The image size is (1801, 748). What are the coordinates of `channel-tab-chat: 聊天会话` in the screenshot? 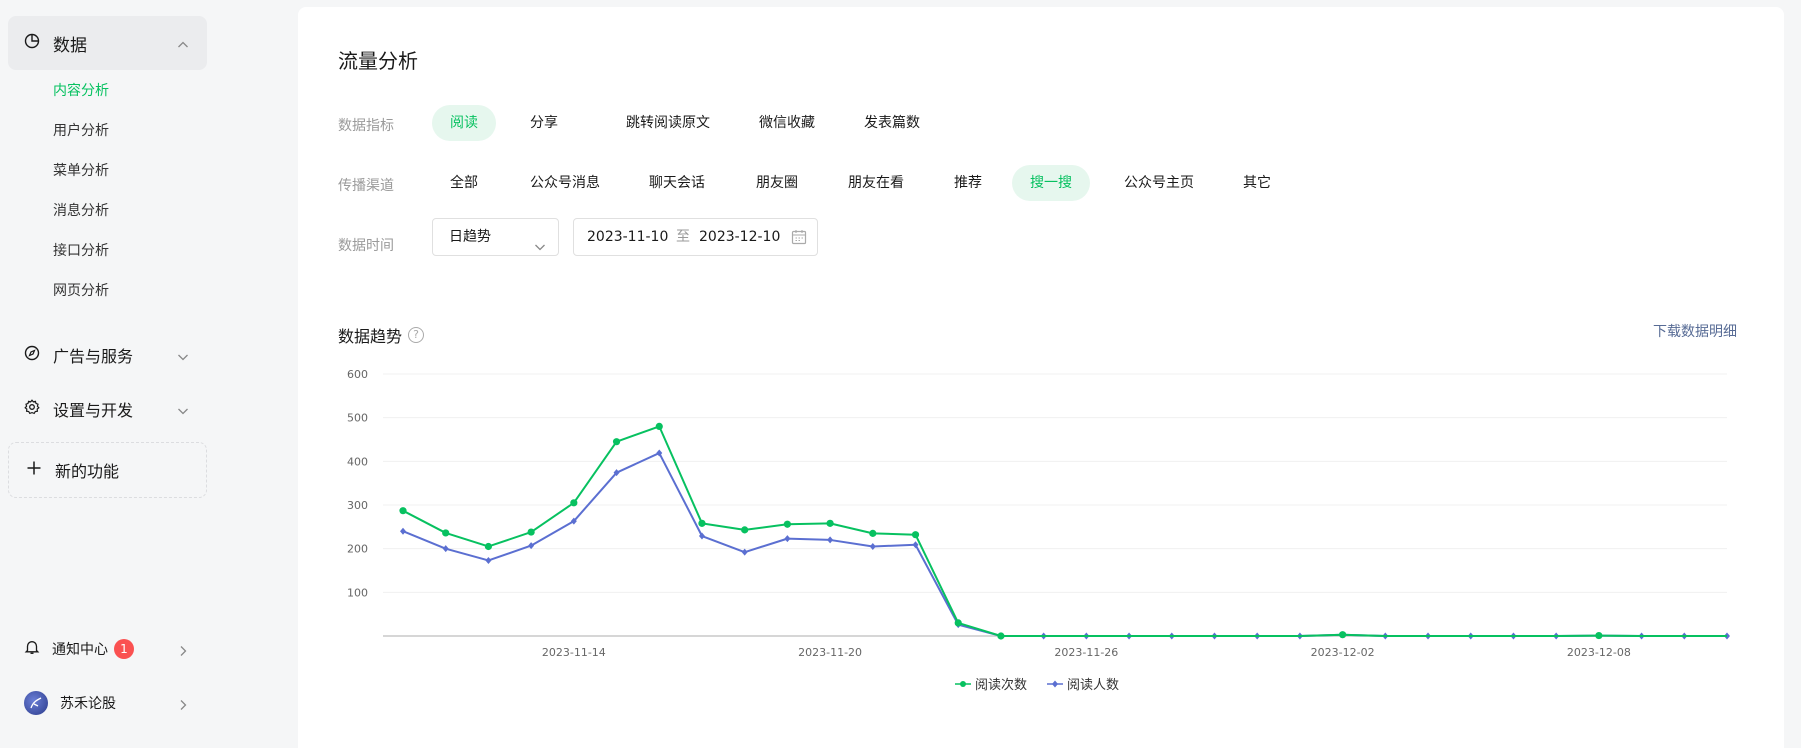 It's located at (677, 183).